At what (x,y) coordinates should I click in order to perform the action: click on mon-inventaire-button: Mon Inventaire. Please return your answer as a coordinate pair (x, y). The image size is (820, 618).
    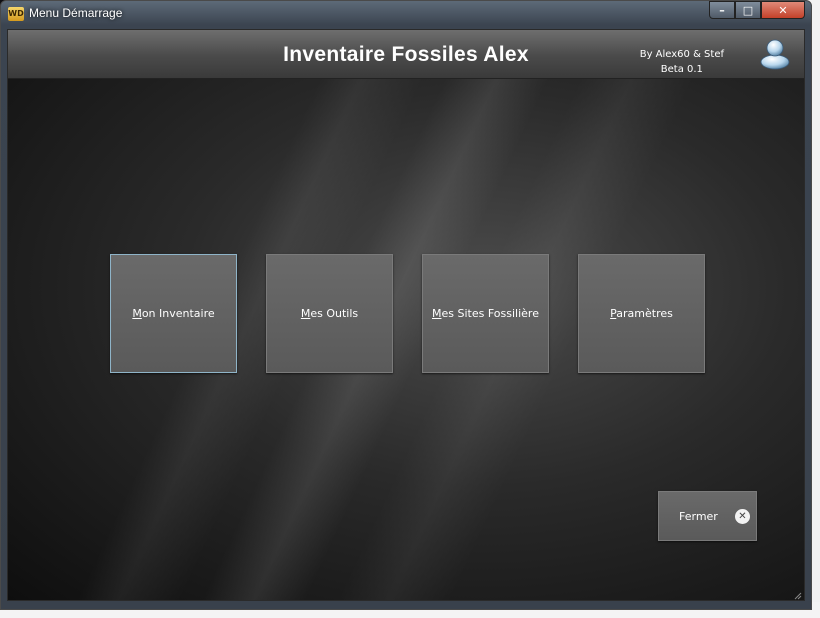
    Looking at the image, I should click on (173, 313).